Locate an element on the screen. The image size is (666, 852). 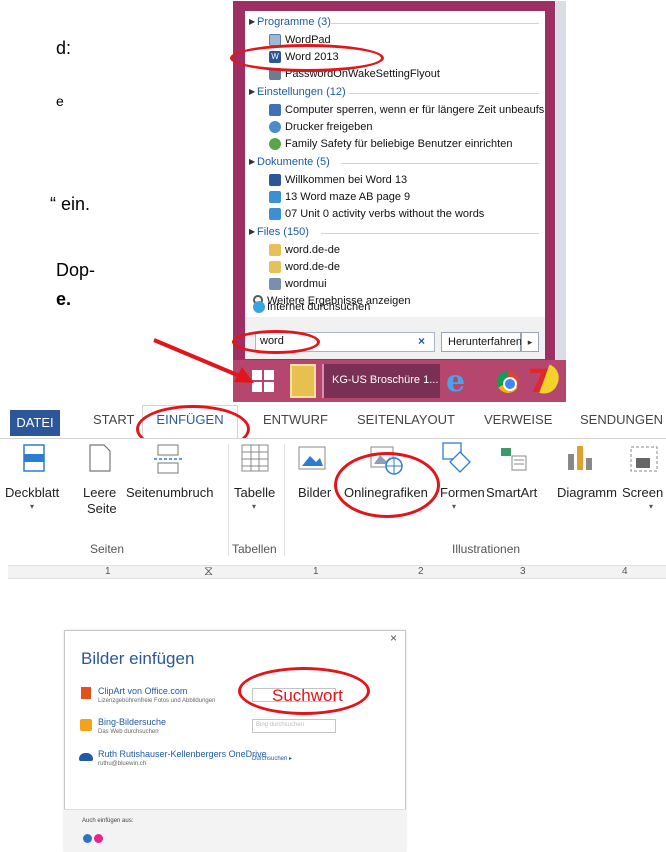
network-icon is located at coordinates (275, 127).